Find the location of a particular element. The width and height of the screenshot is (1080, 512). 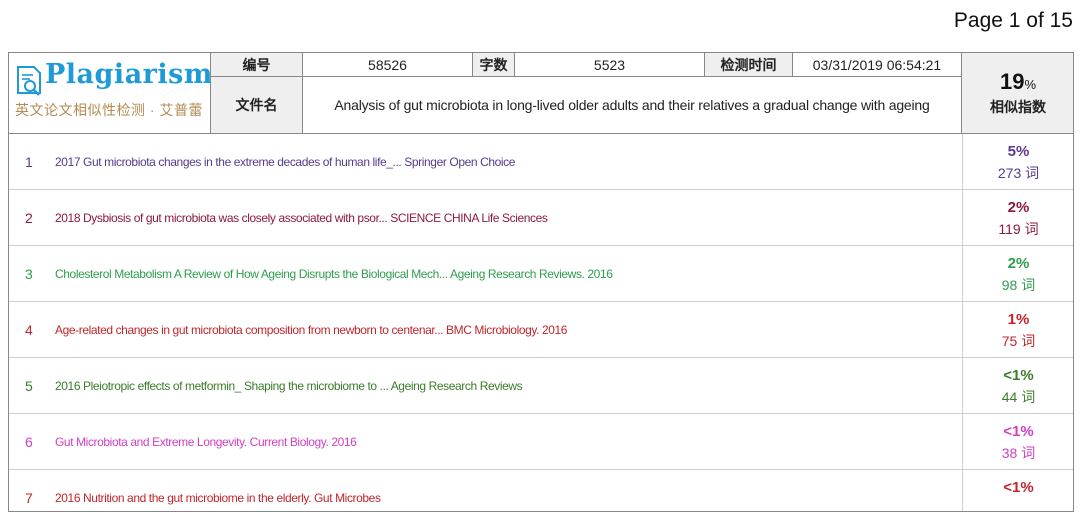

similarity-score-value: 19% is located at coordinates (1017, 82).